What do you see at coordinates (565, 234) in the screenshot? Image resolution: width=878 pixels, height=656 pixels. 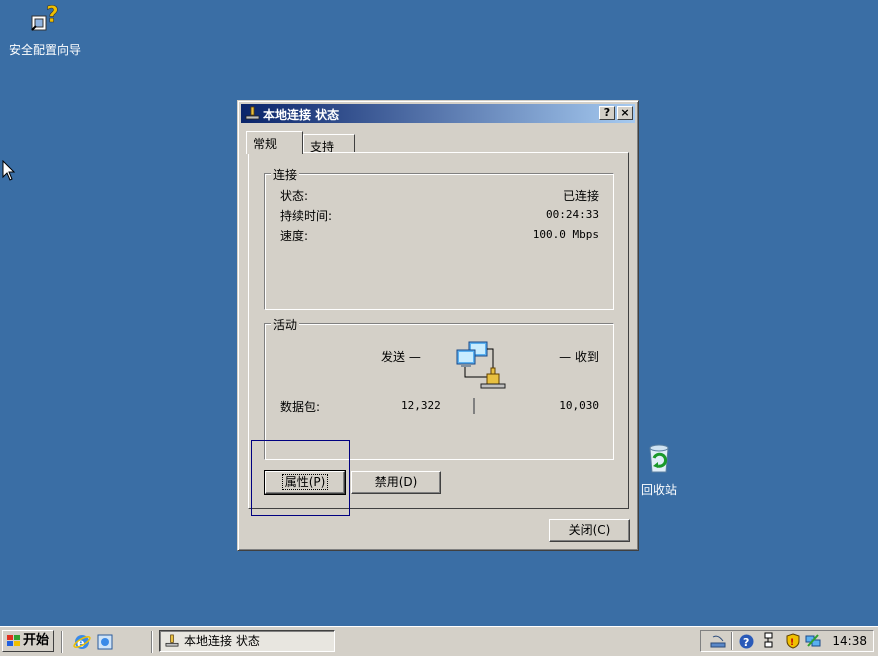 I see `speed-value: 100.0 Mbps` at bounding box center [565, 234].